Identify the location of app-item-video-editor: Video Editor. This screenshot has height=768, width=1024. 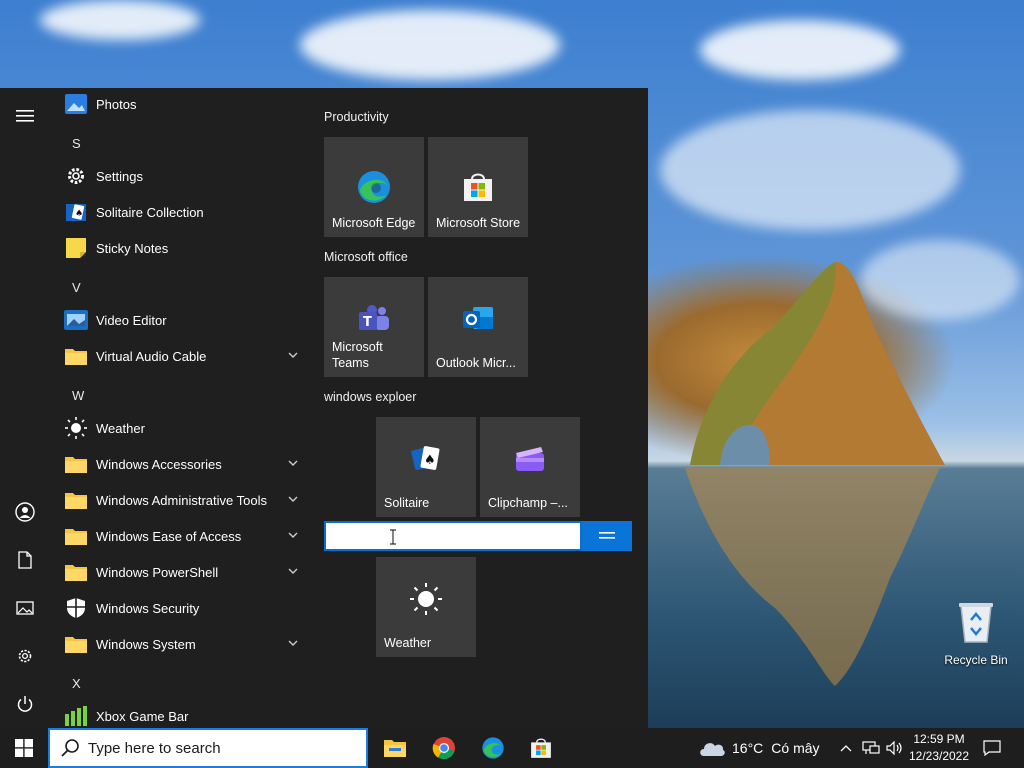
(180, 320).